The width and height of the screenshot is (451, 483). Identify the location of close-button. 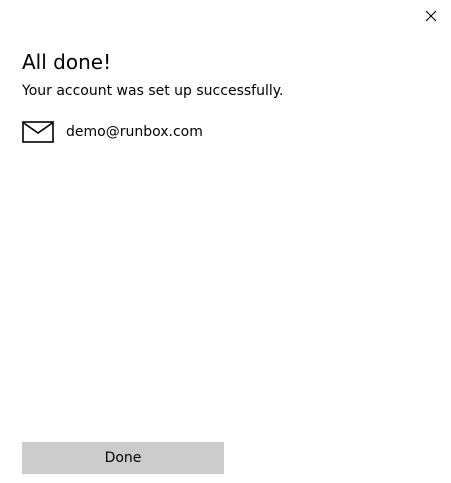
(431, 16).